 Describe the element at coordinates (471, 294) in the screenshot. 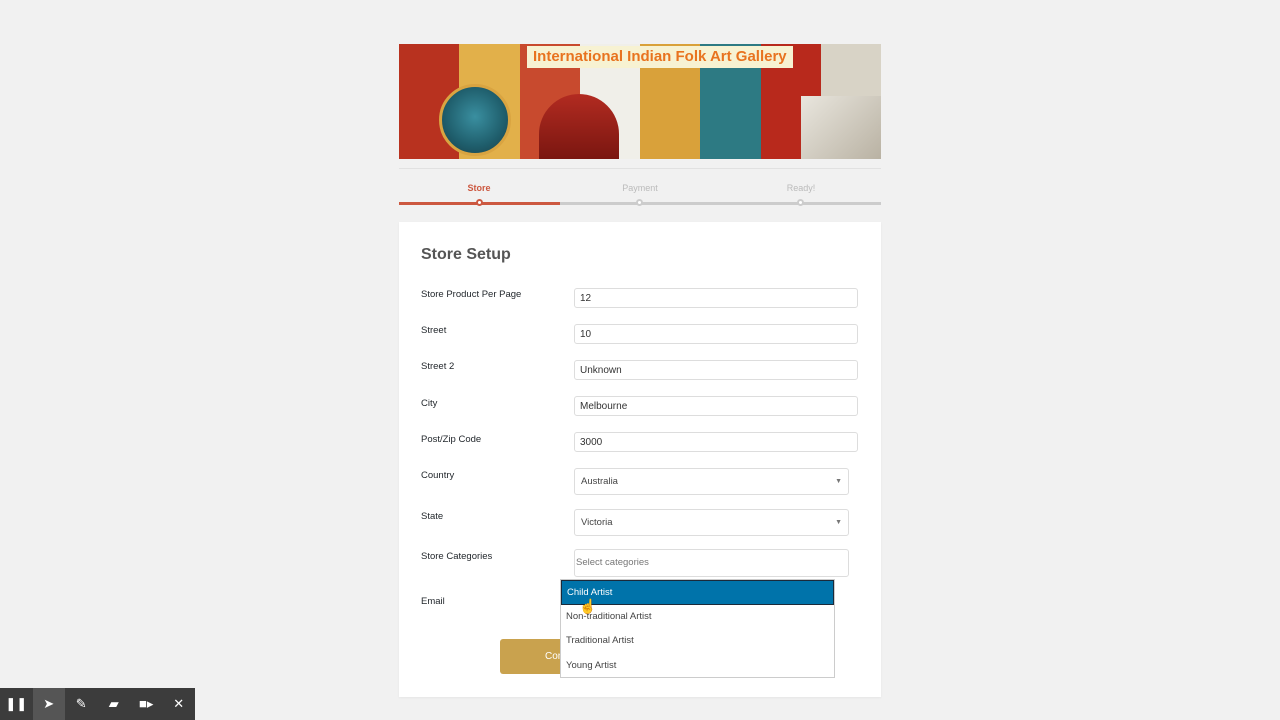

I see `per-page-label: Store Product Per Page` at that location.